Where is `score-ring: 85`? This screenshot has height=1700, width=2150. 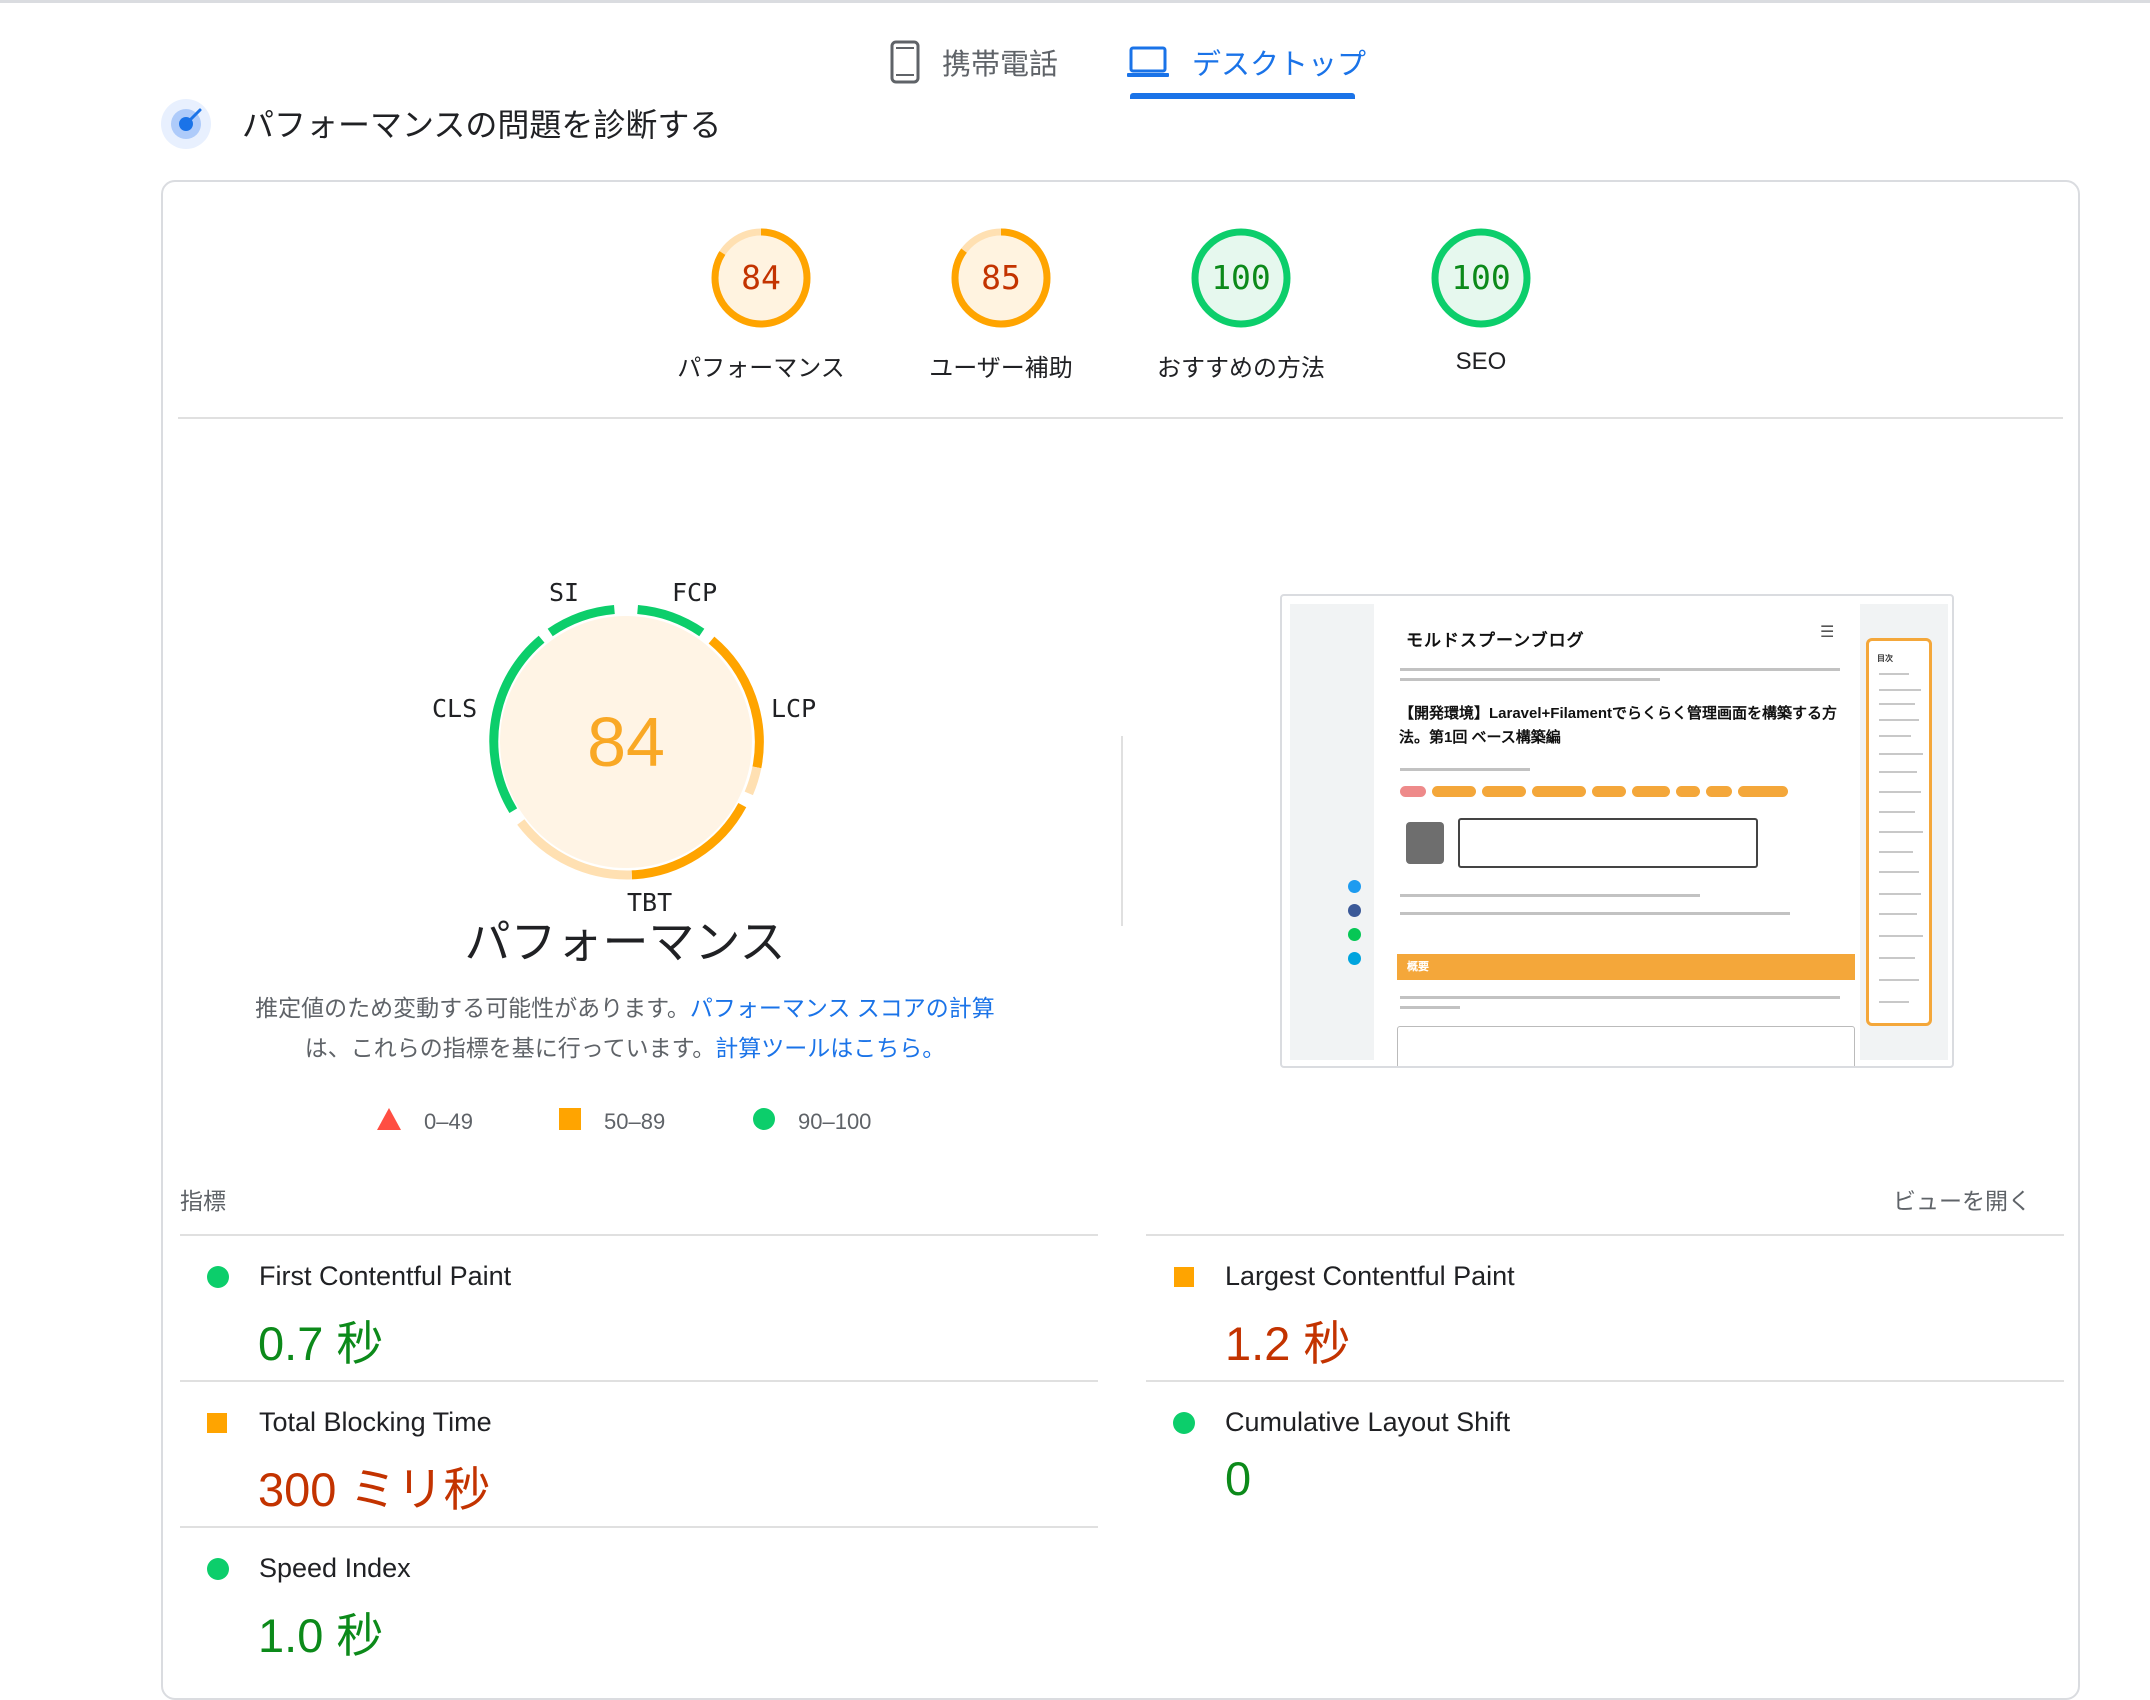
score-ring: 85 is located at coordinates (1001, 278).